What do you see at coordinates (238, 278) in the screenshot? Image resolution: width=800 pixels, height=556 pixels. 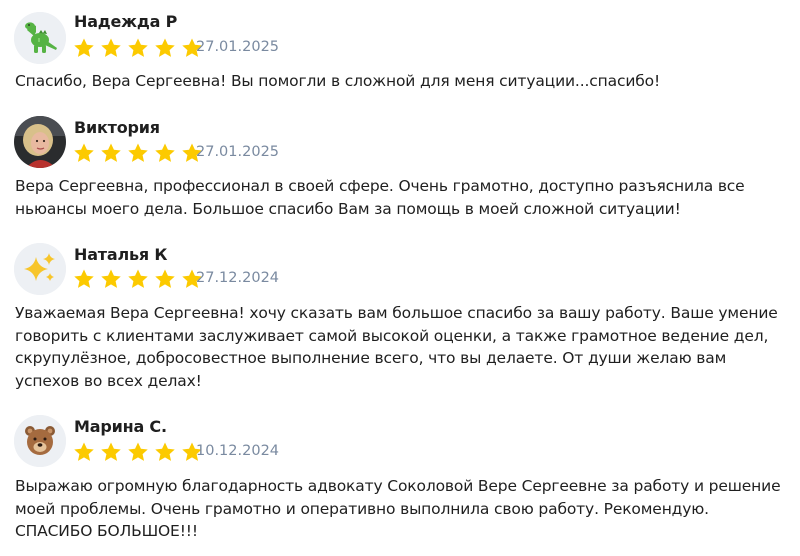 I see `review-date: 27.12.2024` at bounding box center [238, 278].